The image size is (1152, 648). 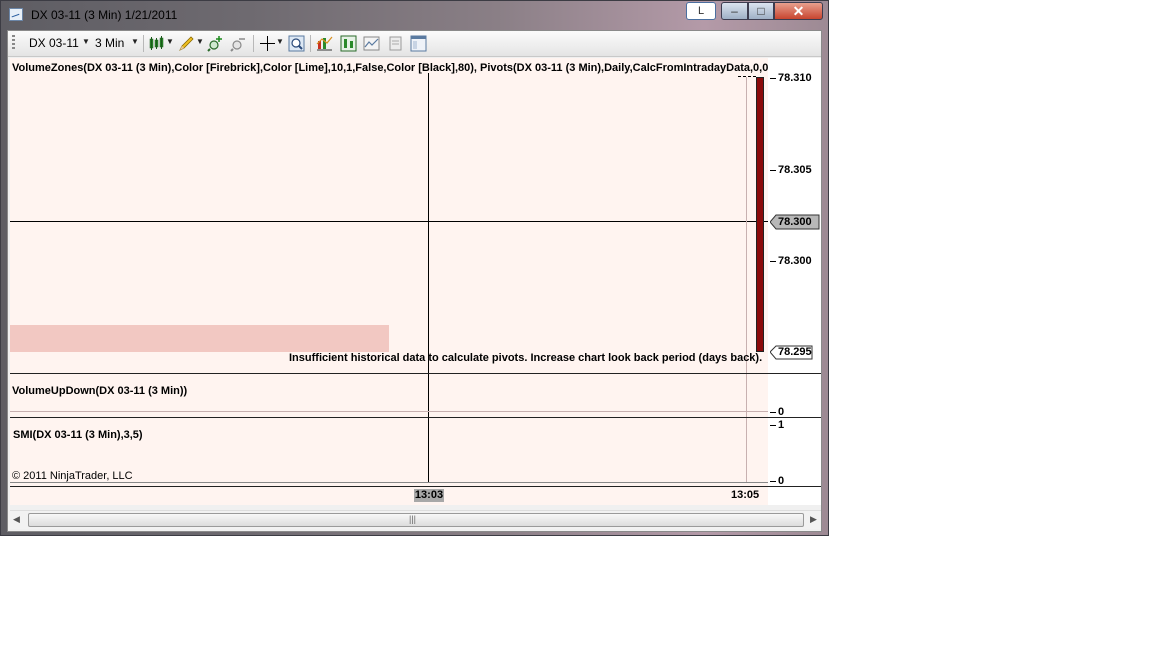 I want to click on maximize-icon: □, so click(x=761, y=11).